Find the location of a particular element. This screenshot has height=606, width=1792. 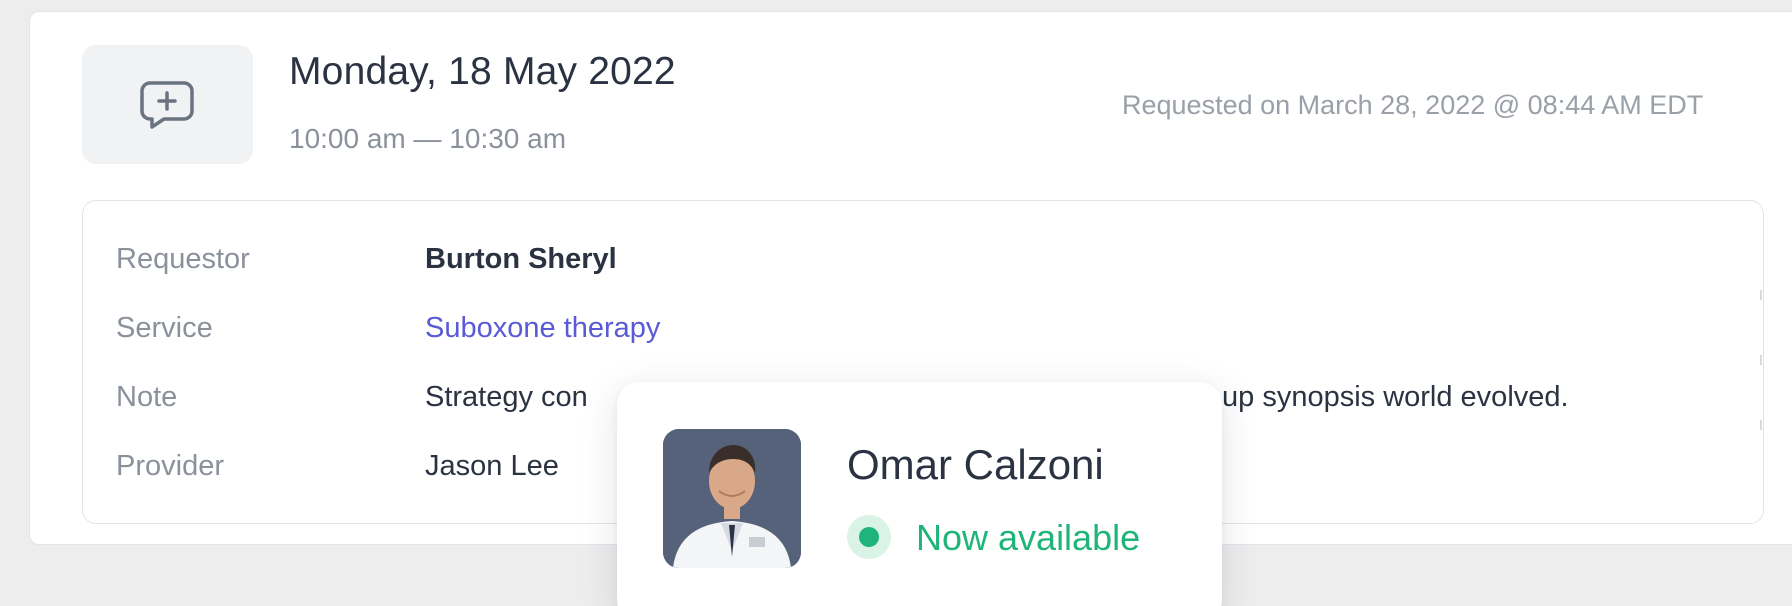

status-dot-icon is located at coordinates (869, 537).